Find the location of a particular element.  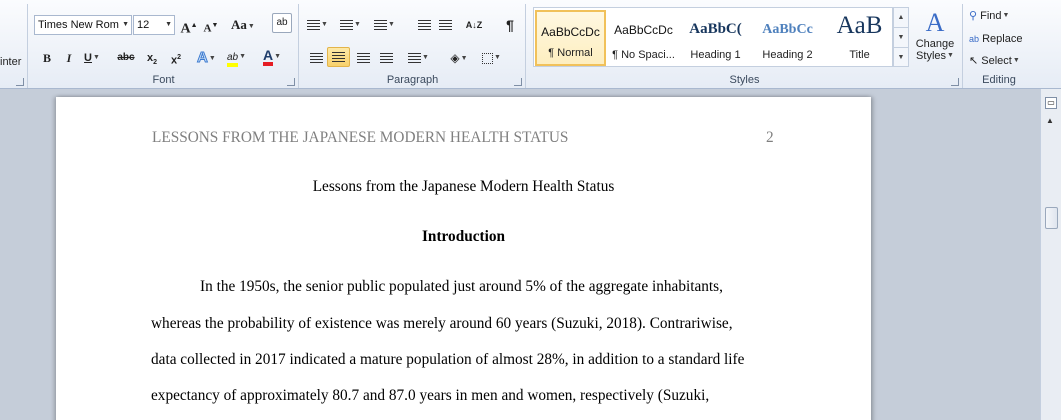

cursor-icon: ↖ is located at coordinates (974, 61).